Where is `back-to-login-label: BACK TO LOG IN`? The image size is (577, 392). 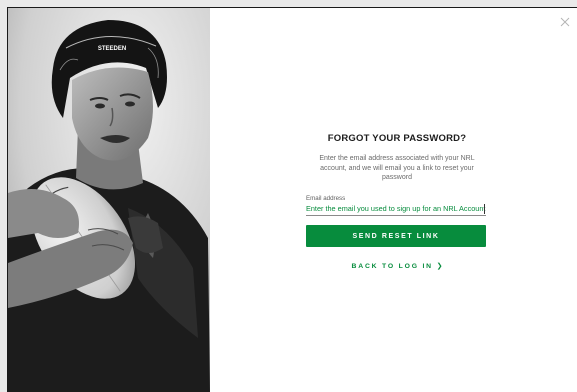 back-to-login-label: BACK TO LOG IN is located at coordinates (392, 266).